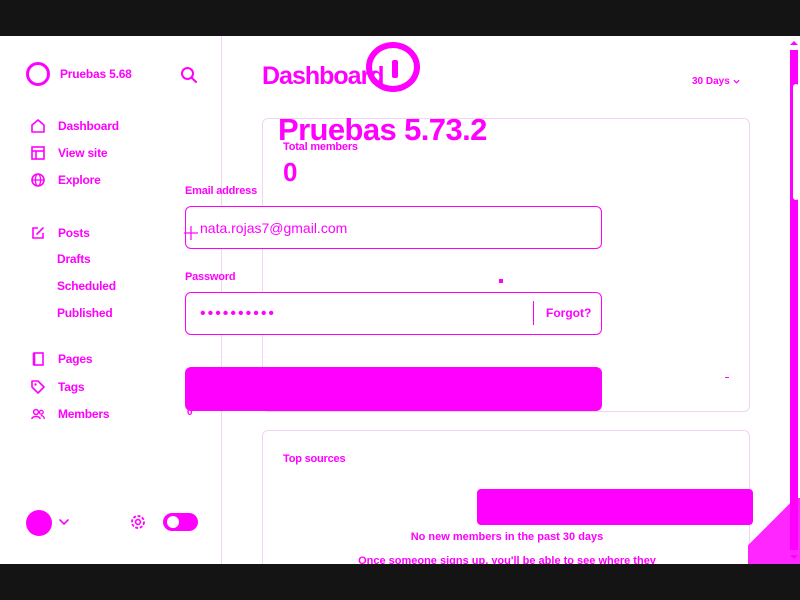 The image size is (800, 600). What do you see at coordinates (189, 75) in the screenshot?
I see `search-icon` at bounding box center [189, 75].